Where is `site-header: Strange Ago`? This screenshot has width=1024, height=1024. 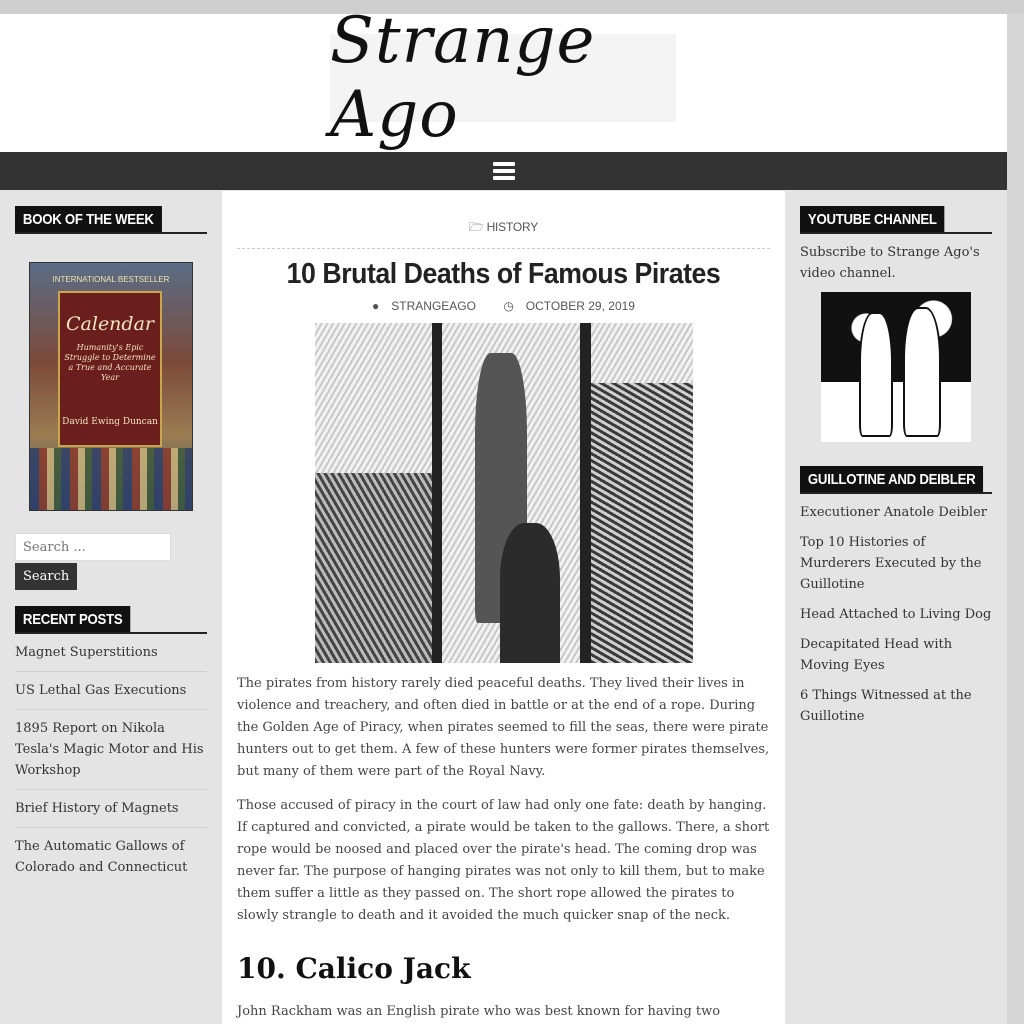 site-header: Strange Ago is located at coordinates (503, 78).